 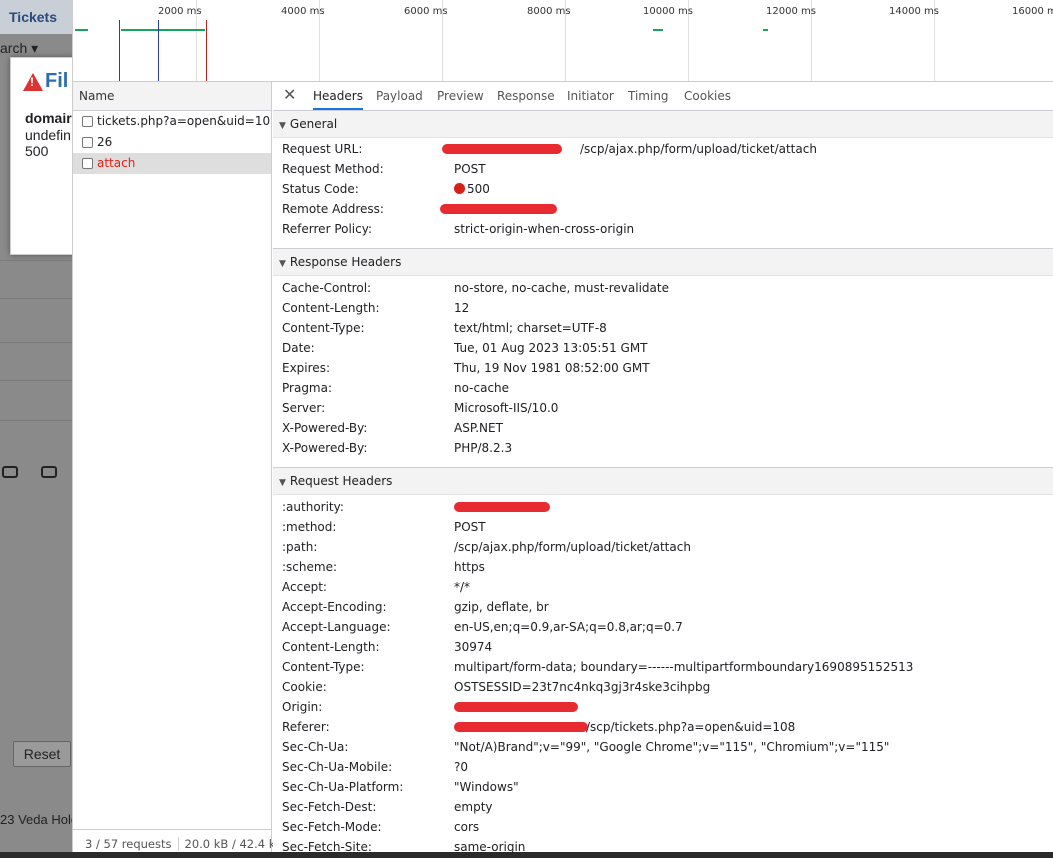 I want to click on header-row: Sec-Ch-Ua-Mobile: ?0, so click(x=375, y=767).